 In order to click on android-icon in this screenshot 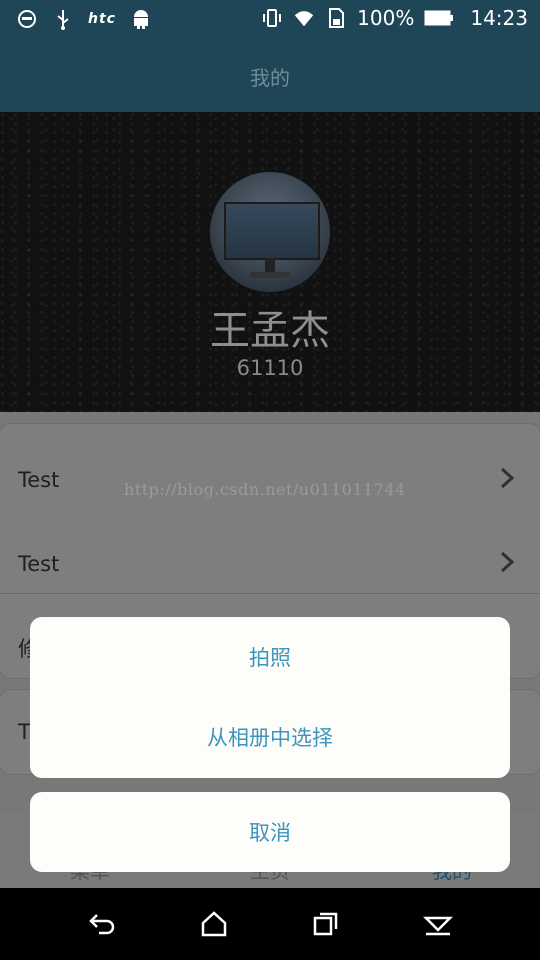, I will do `click(141, 19)`.